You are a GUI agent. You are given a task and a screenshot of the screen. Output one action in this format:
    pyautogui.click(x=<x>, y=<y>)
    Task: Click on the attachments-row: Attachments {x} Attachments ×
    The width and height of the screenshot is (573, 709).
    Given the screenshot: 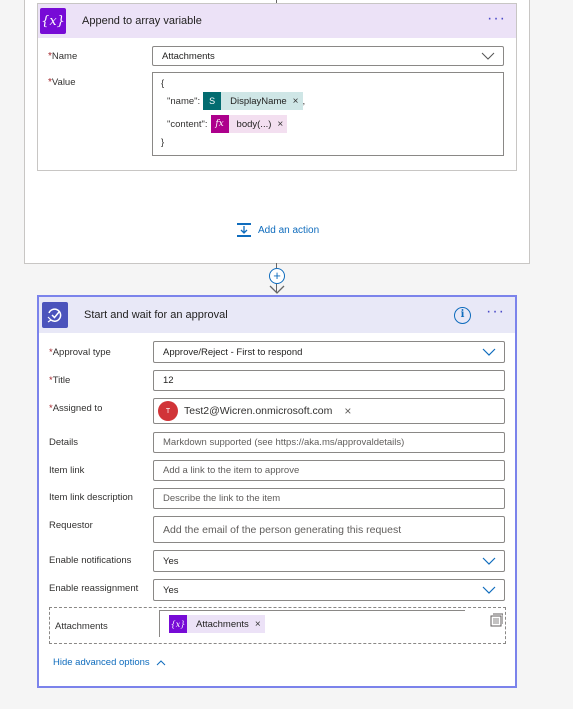 What is the action you would take?
    pyautogui.click(x=277, y=625)
    